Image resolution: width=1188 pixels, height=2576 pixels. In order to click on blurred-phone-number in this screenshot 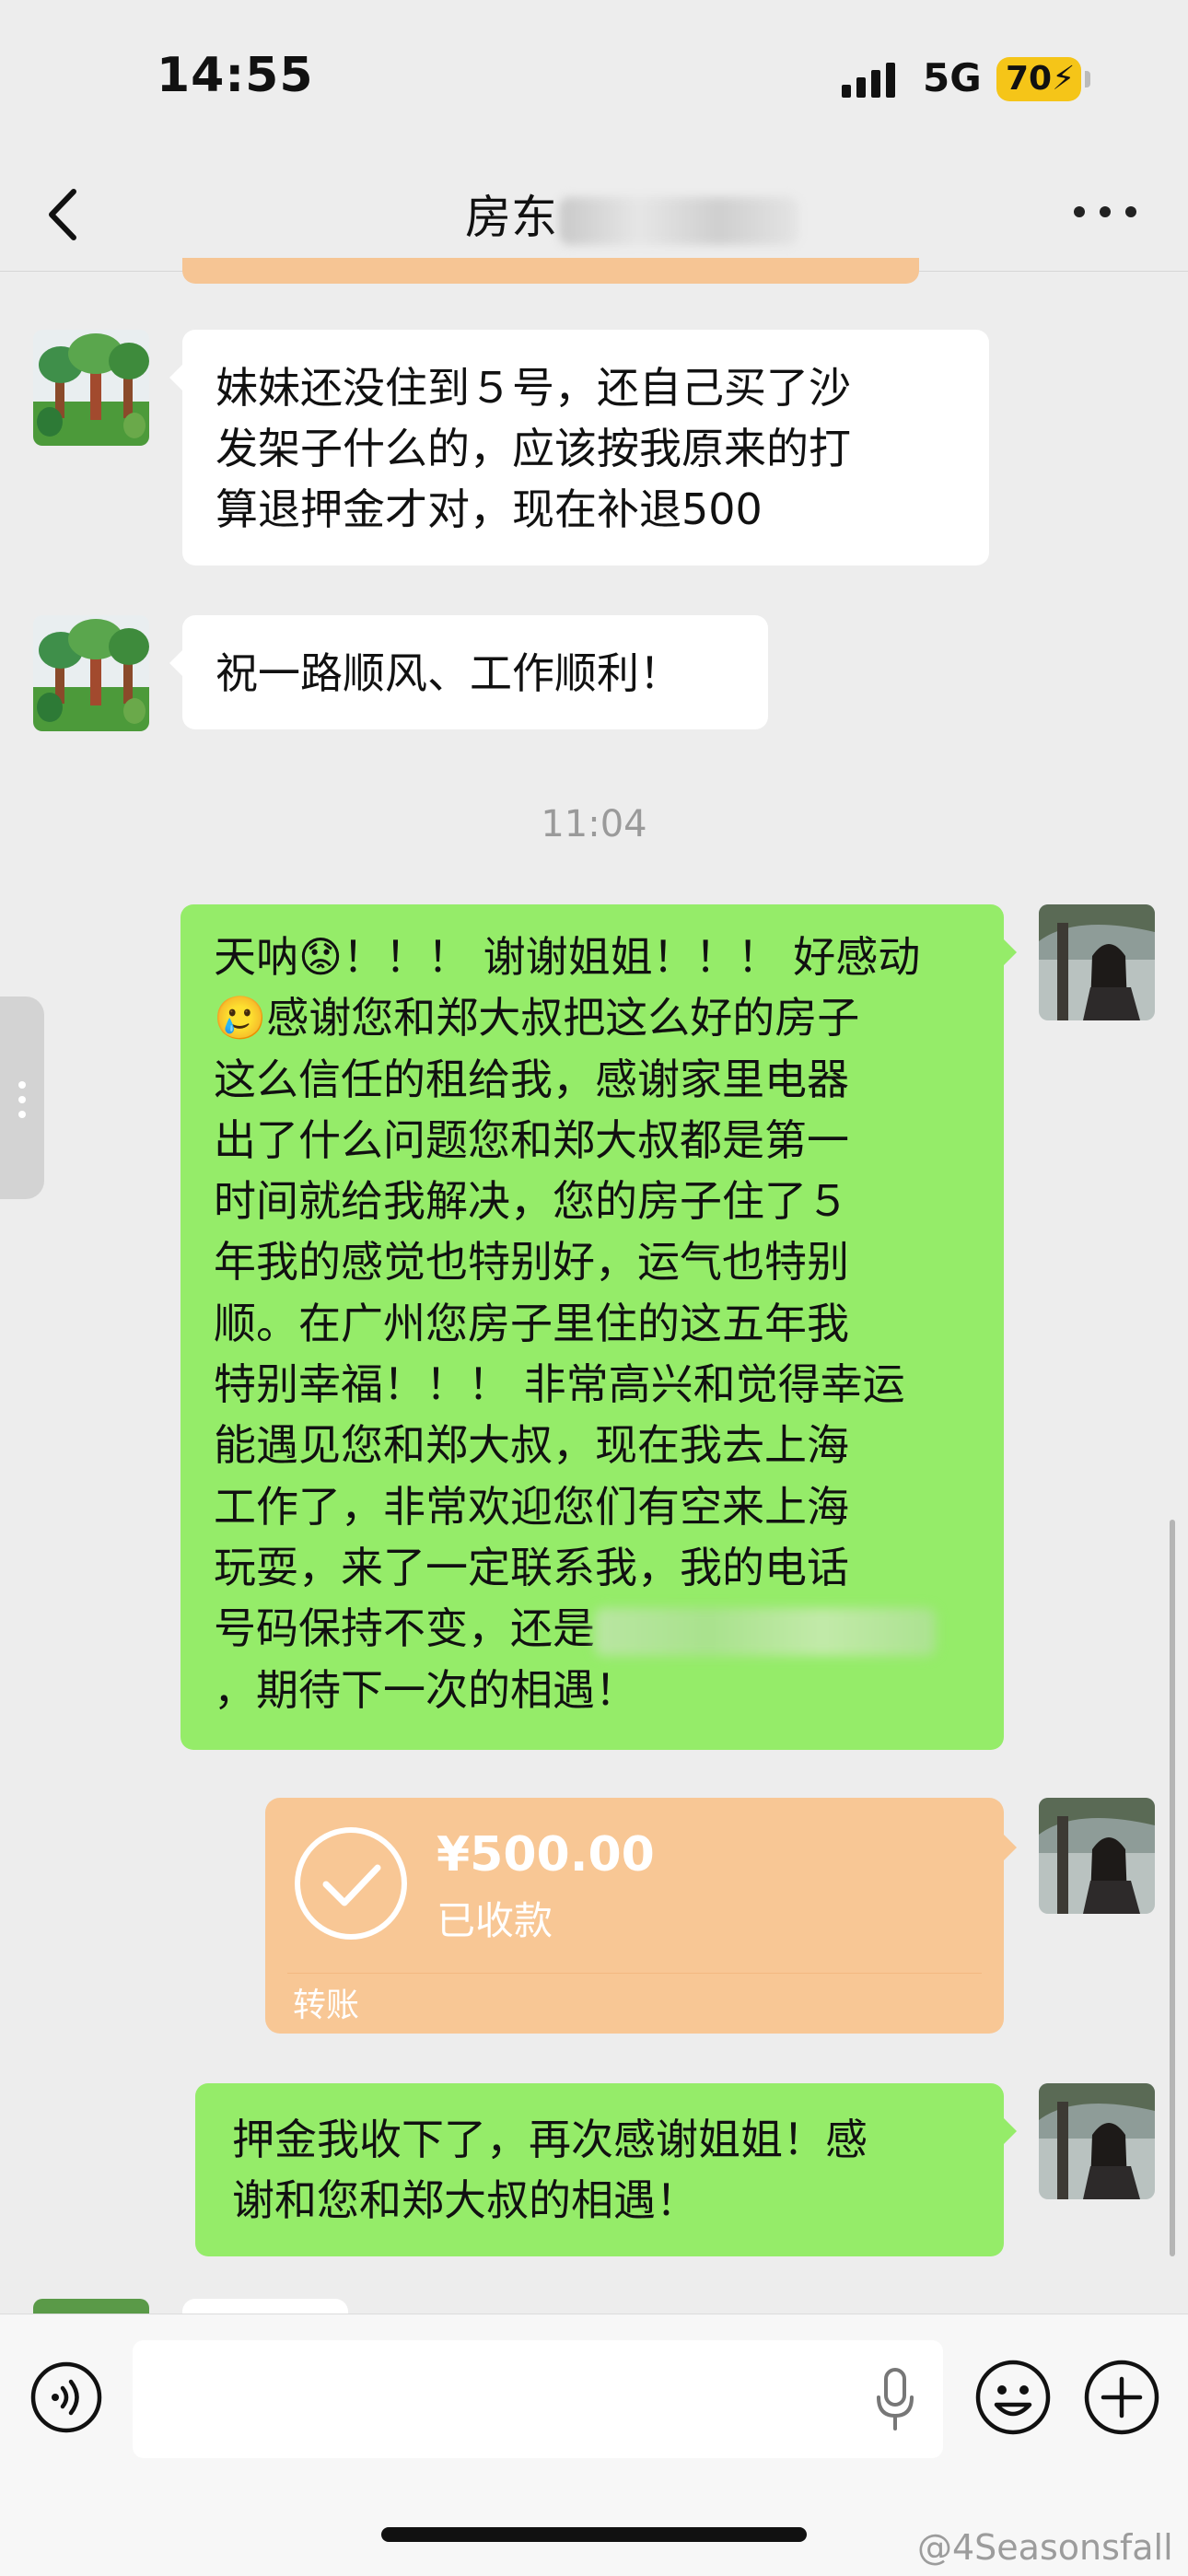, I will do `click(765, 1631)`.